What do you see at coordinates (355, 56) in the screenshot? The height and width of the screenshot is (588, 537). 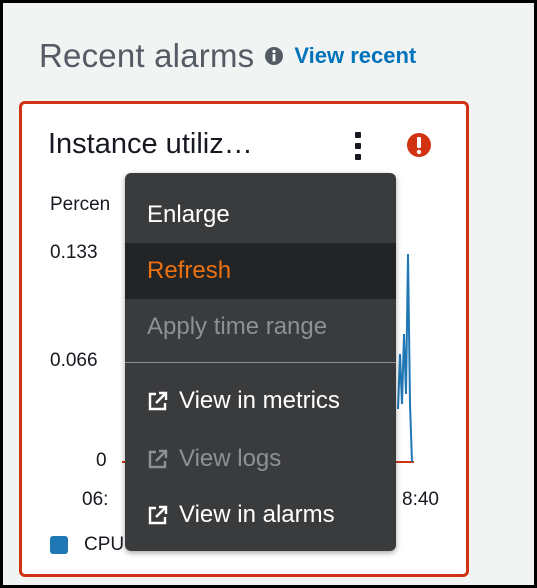 I see `view-recent-link: View recent` at bounding box center [355, 56].